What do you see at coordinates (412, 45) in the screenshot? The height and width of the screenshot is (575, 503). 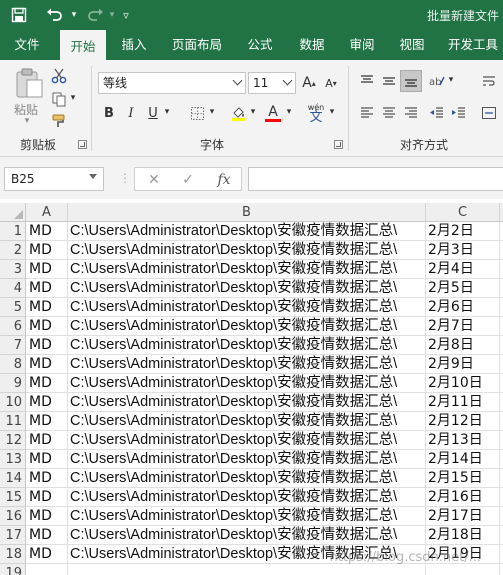 I see `tab-view: 视图` at bounding box center [412, 45].